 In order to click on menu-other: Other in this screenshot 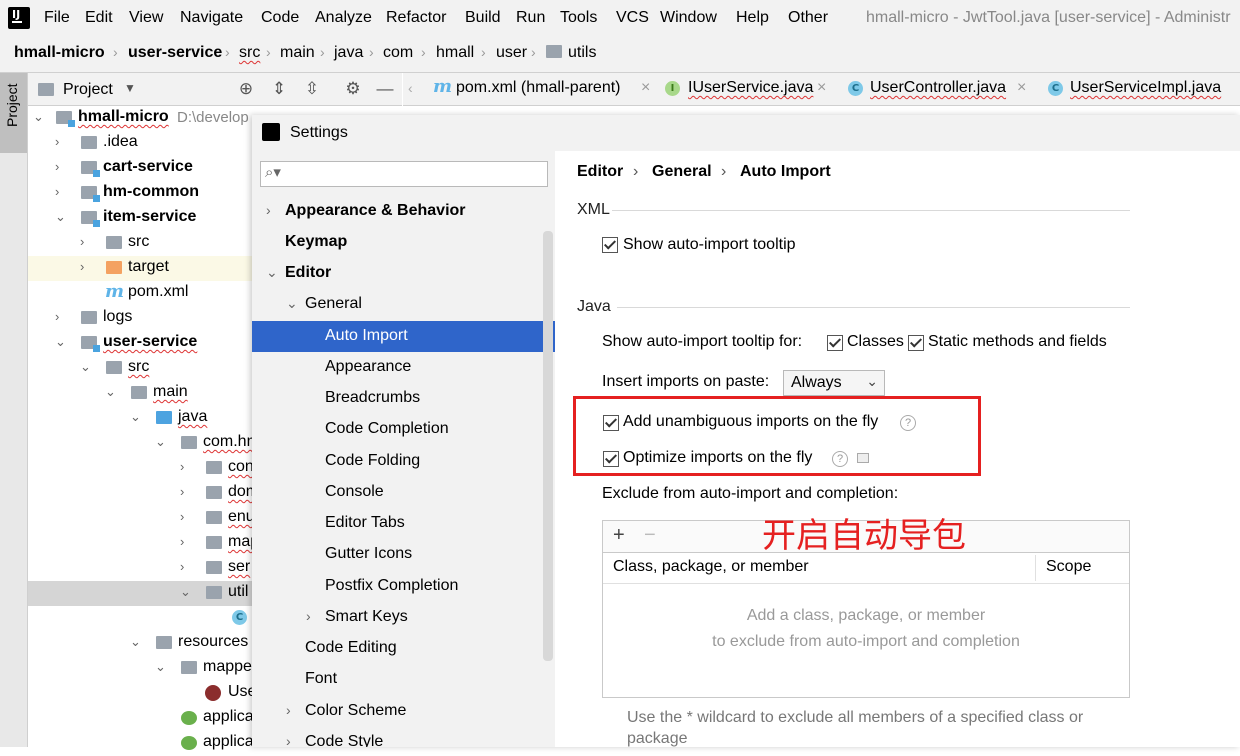, I will do `click(808, 18)`.